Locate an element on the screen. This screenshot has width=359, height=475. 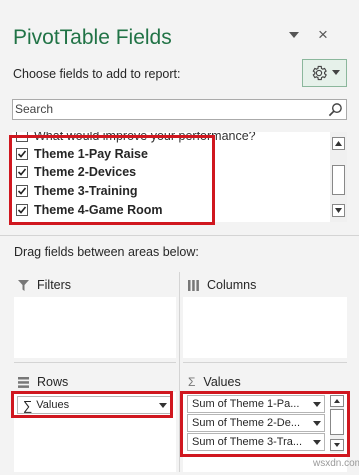
field-list-scrollbar is located at coordinates (338, 177).